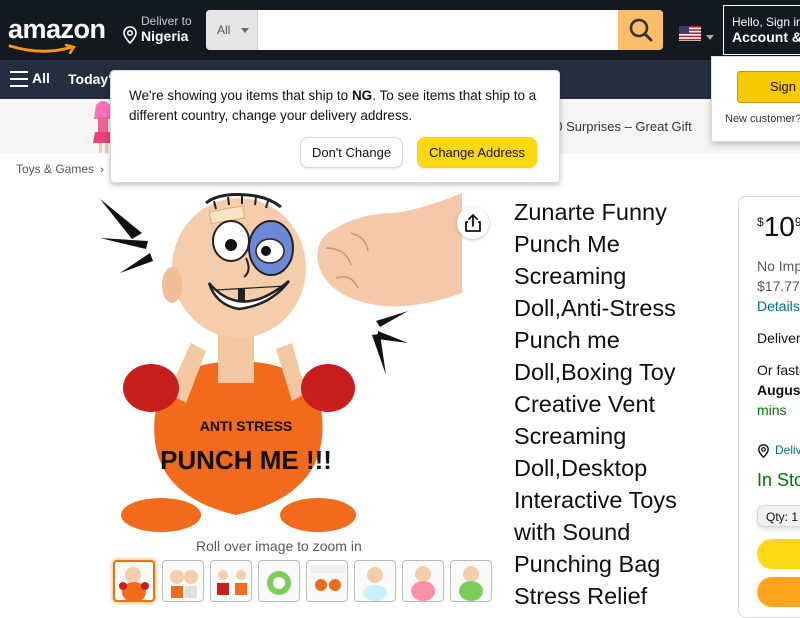 The height and width of the screenshot is (618, 800). What do you see at coordinates (778, 370) in the screenshot?
I see `faster-delivery-text: Or faste` at bounding box center [778, 370].